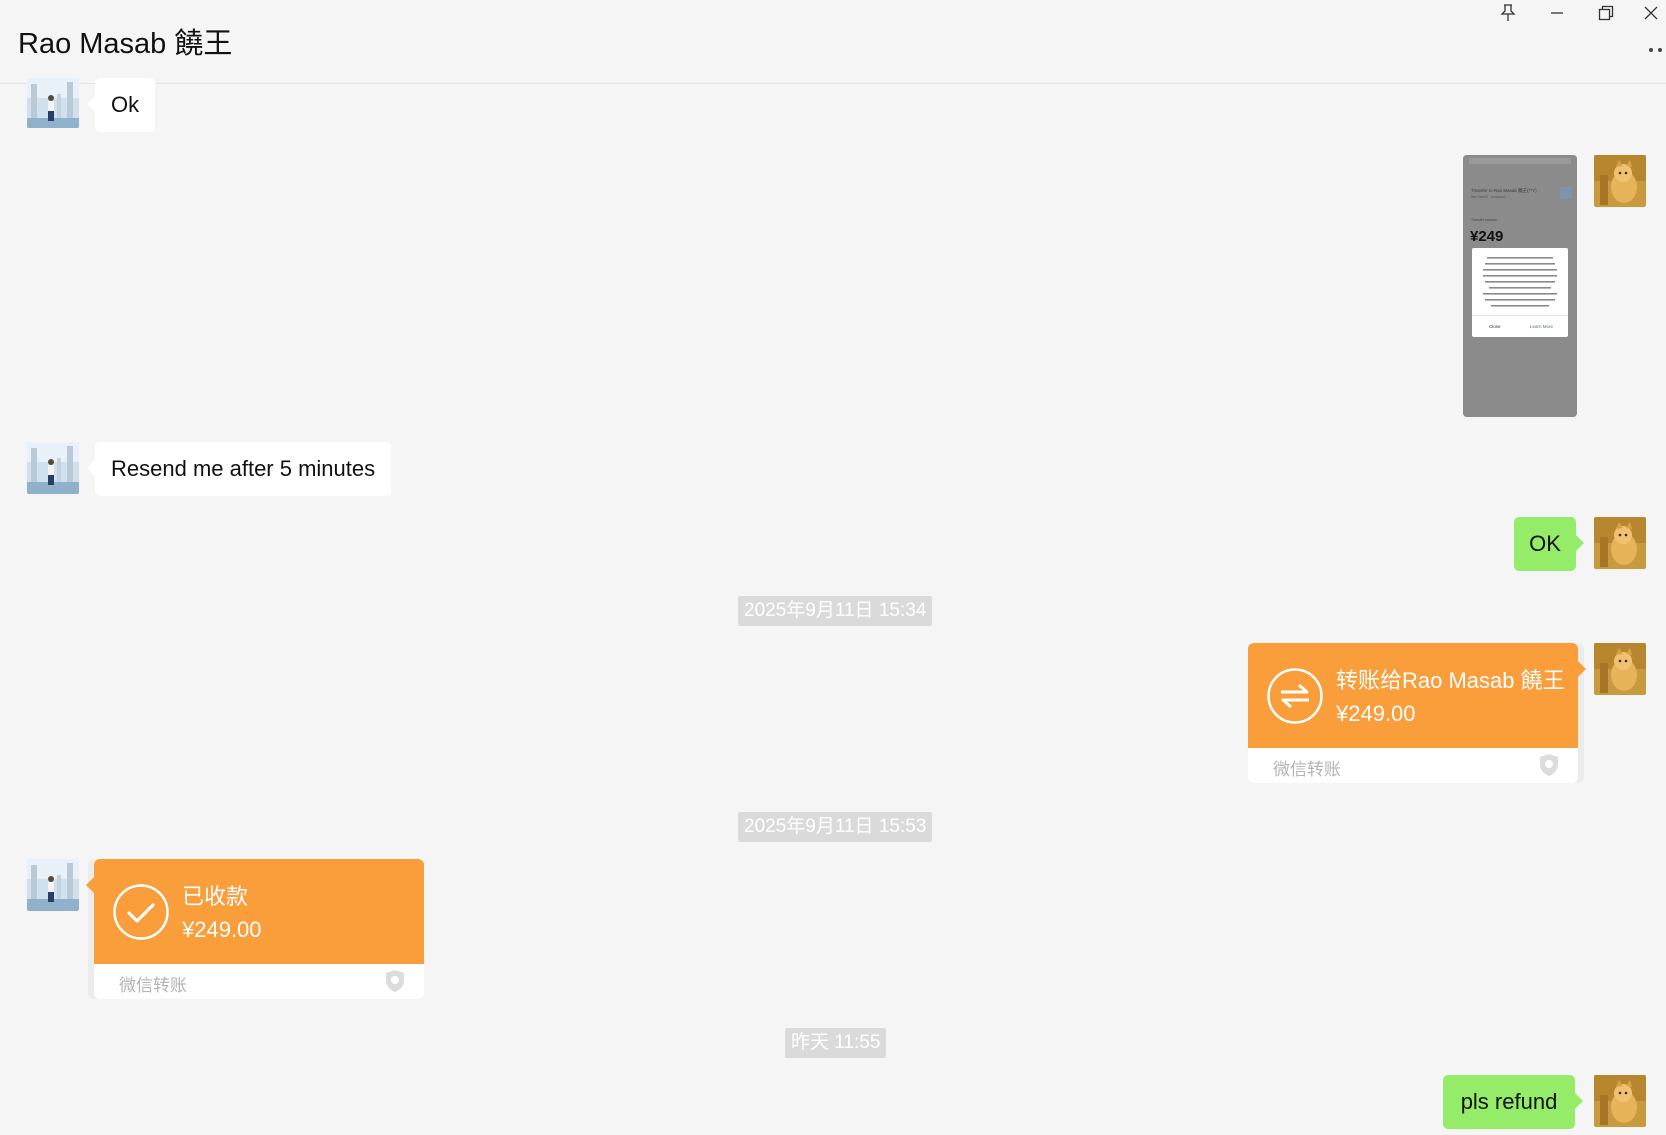  What do you see at coordinates (833, 42) in the screenshot?
I see `title-bar: Rao Masab 饒王` at bounding box center [833, 42].